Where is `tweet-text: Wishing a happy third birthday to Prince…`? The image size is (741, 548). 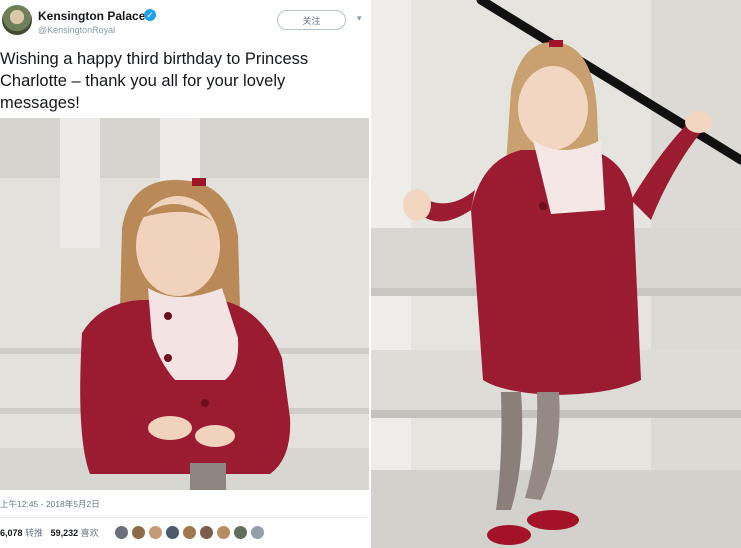 tweet-text: Wishing a happy third birthday to Prince… is located at coordinates (154, 81).